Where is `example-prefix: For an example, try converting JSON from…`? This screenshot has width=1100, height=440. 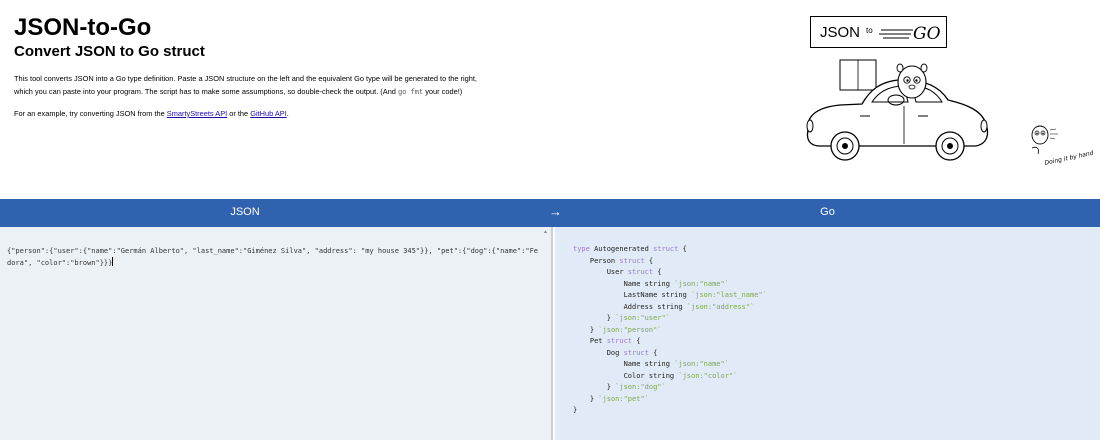
example-prefix: For an example, try converting JSON from… is located at coordinates (90, 113).